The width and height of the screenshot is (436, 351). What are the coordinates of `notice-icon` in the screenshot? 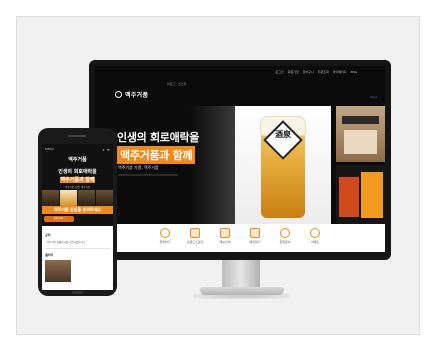 It's located at (285, 233).